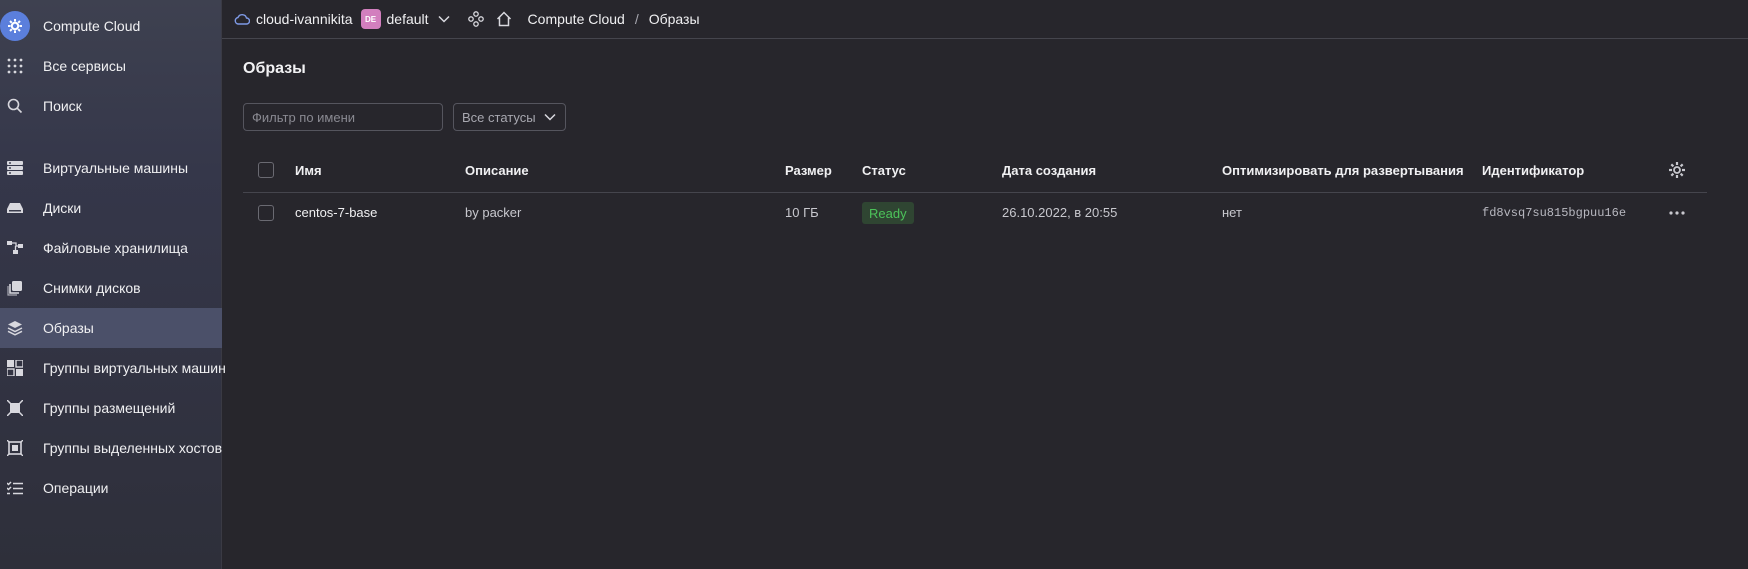 This screenshot has width=1748, height=569. I want to click on header-divider, so click(975, 192).